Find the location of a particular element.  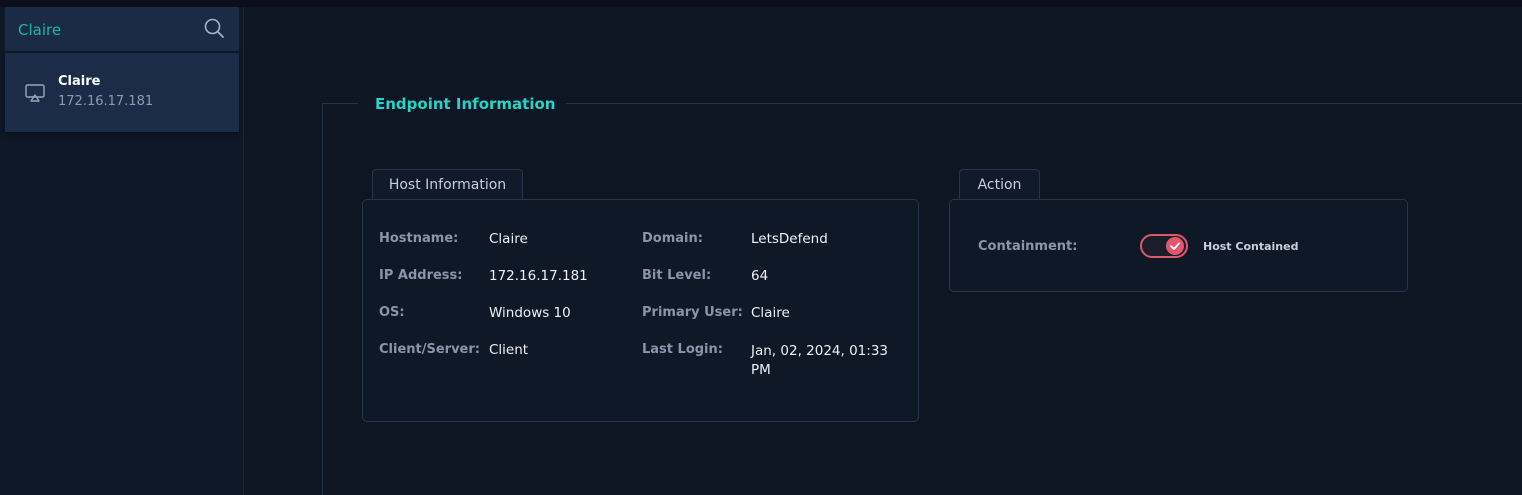

top-bar is located at coordinates (761, 3).